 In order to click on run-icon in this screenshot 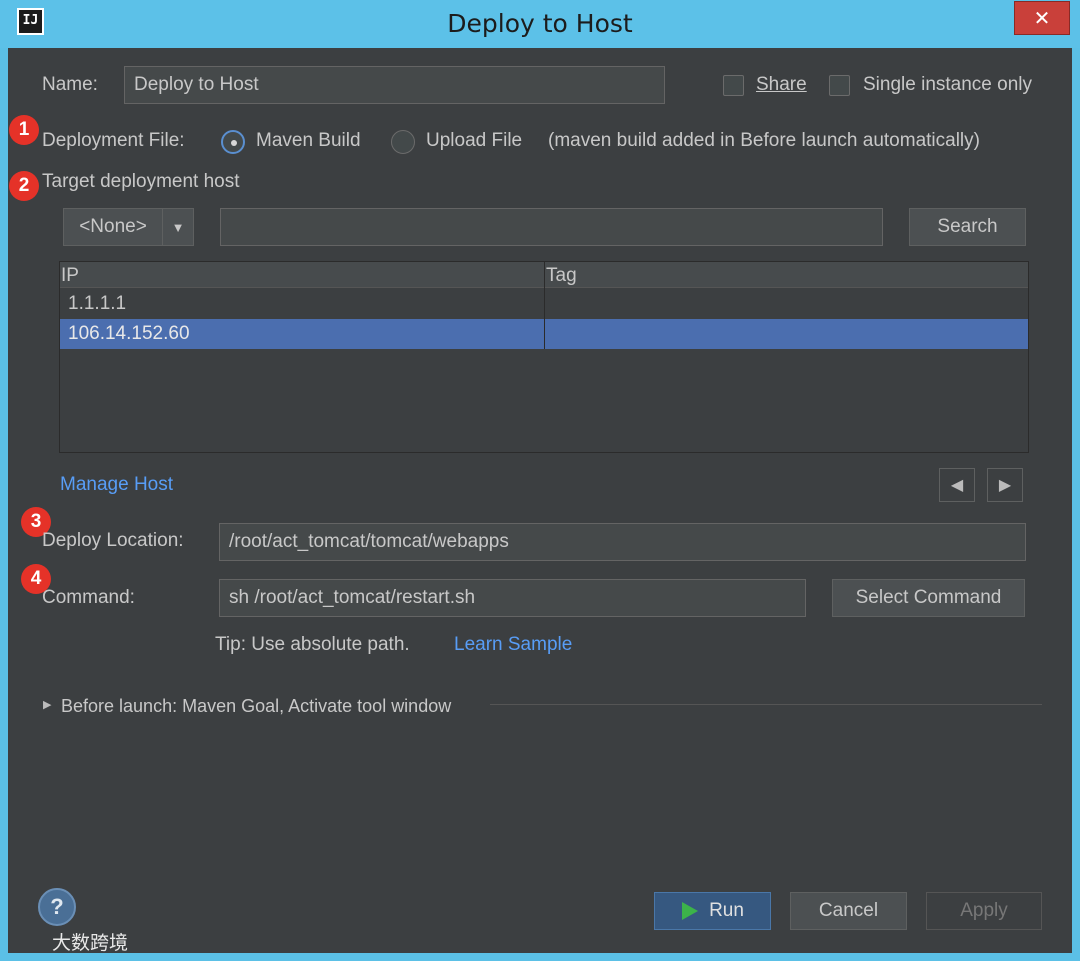, I will do `click(690, 911)`.